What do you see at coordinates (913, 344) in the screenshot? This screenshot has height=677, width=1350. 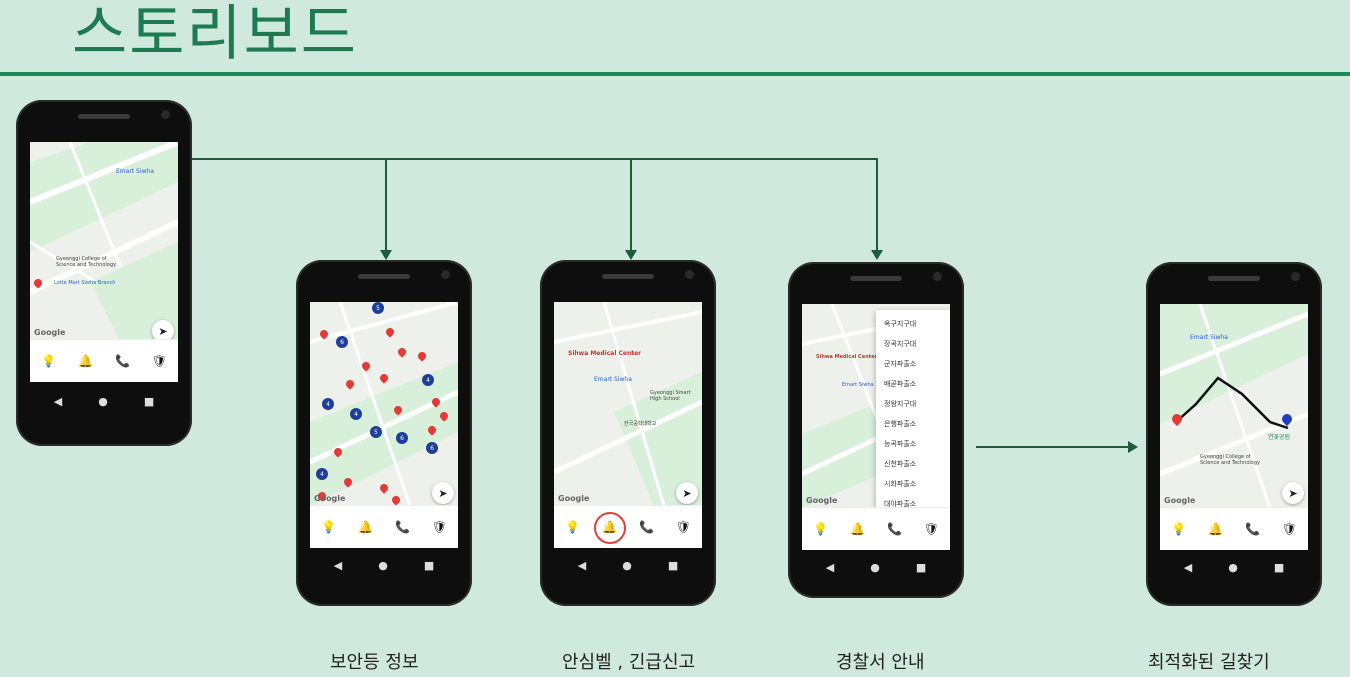 I see `menu-item-police: 장곡지구대` at bounding box center [913, 344].